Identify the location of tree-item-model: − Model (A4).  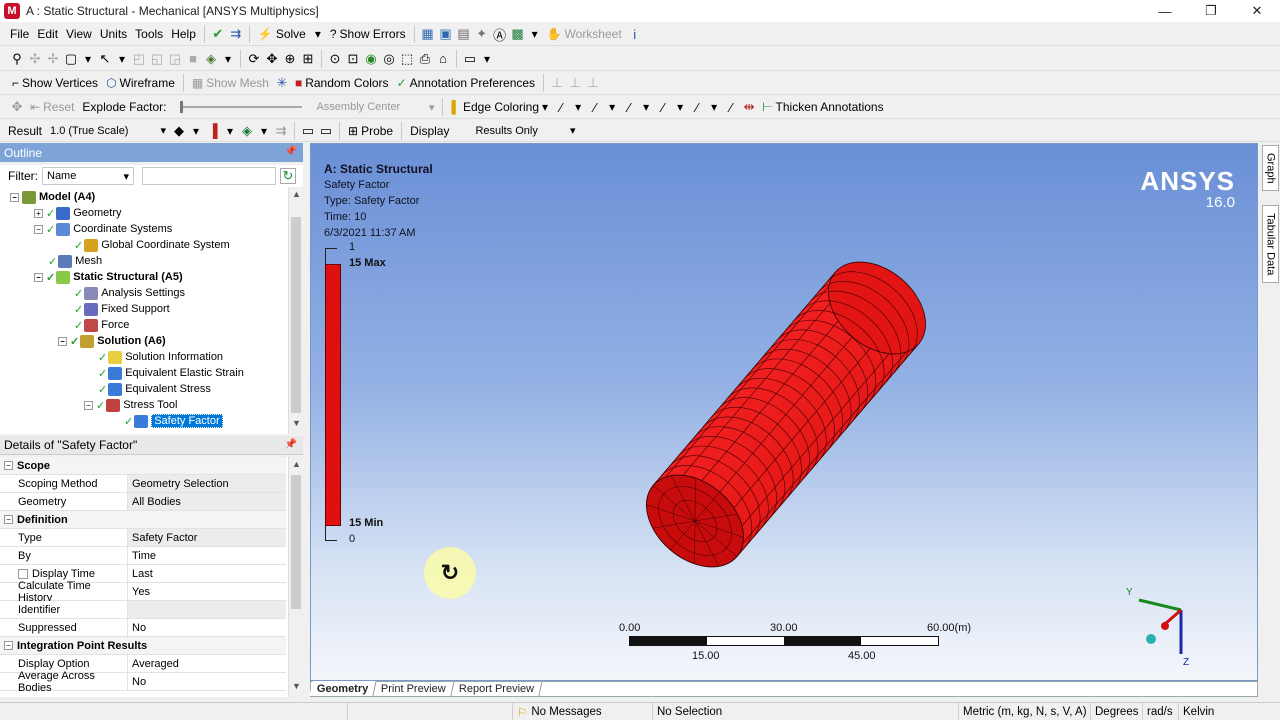
(52, 197).